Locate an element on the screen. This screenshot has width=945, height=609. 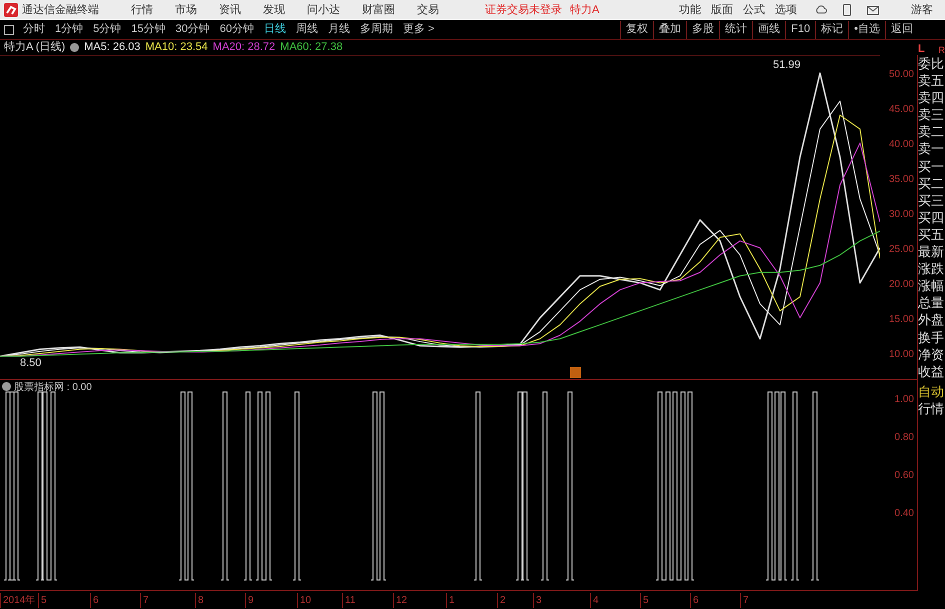
date-label: 2 is located at coordinates (501, 600).